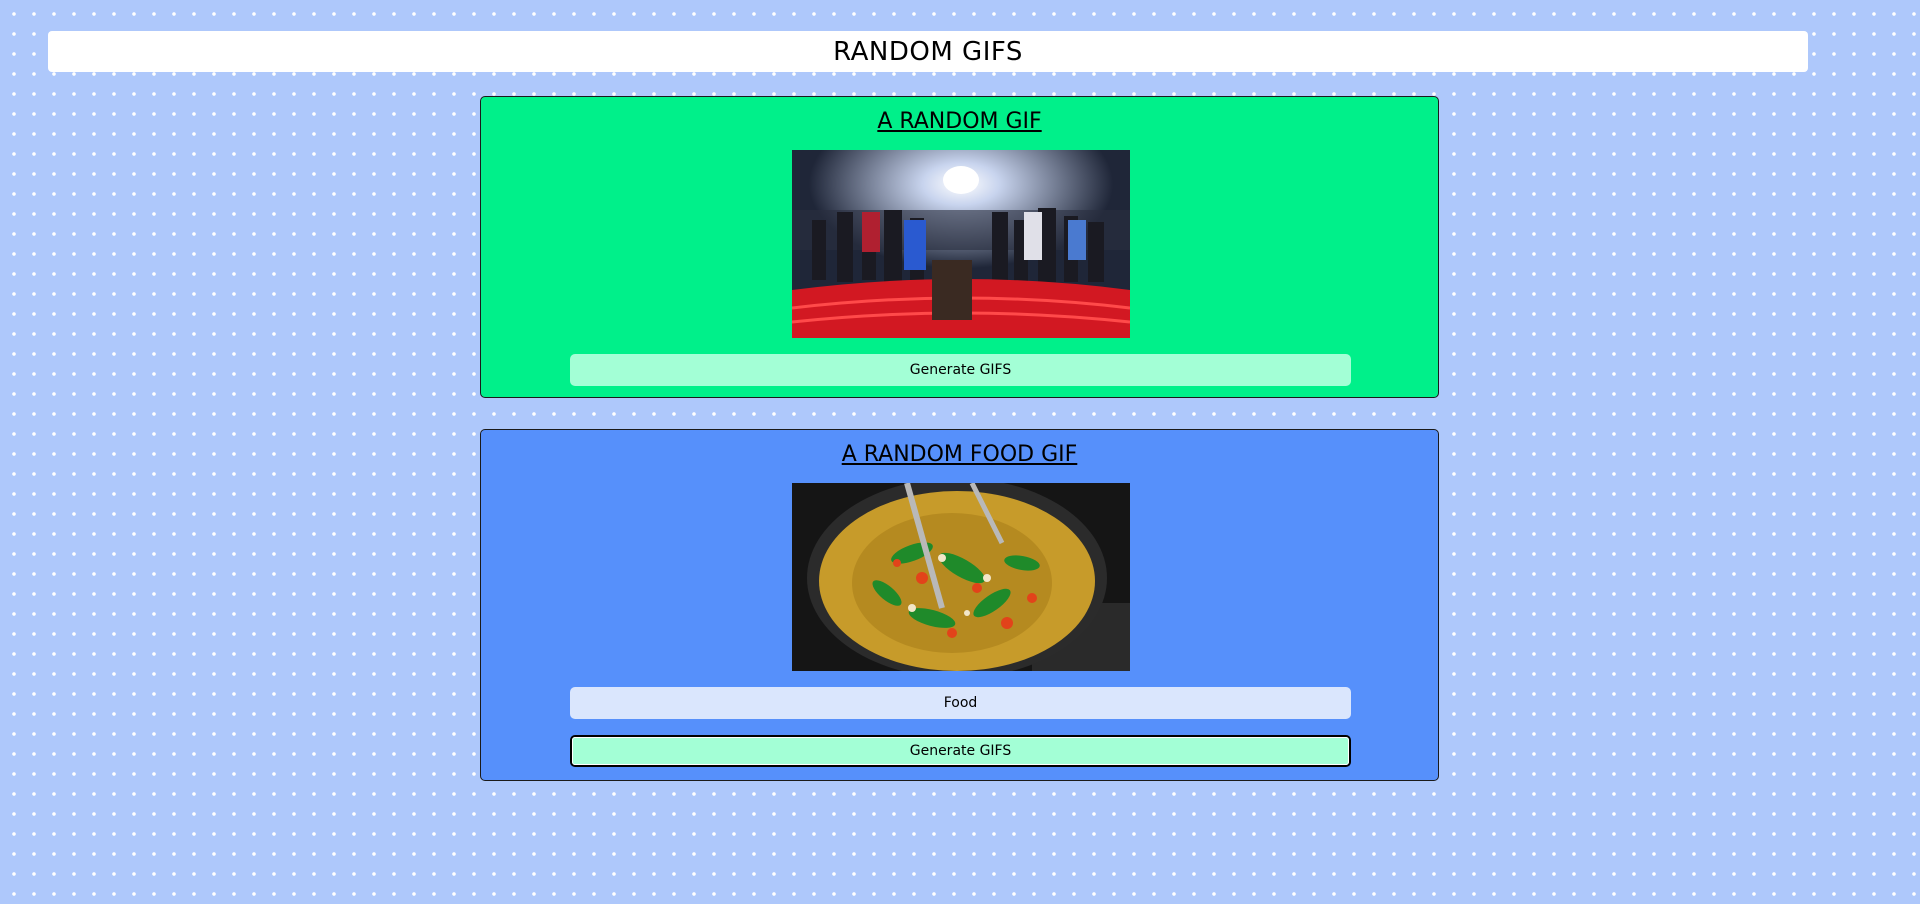 This screenshot has width=1920, height=904. What do you see at coordinates (959, 121) in the screenshot?
I see `random-gif-title: A RANDOM GIF` at bounding box center [959, 121].